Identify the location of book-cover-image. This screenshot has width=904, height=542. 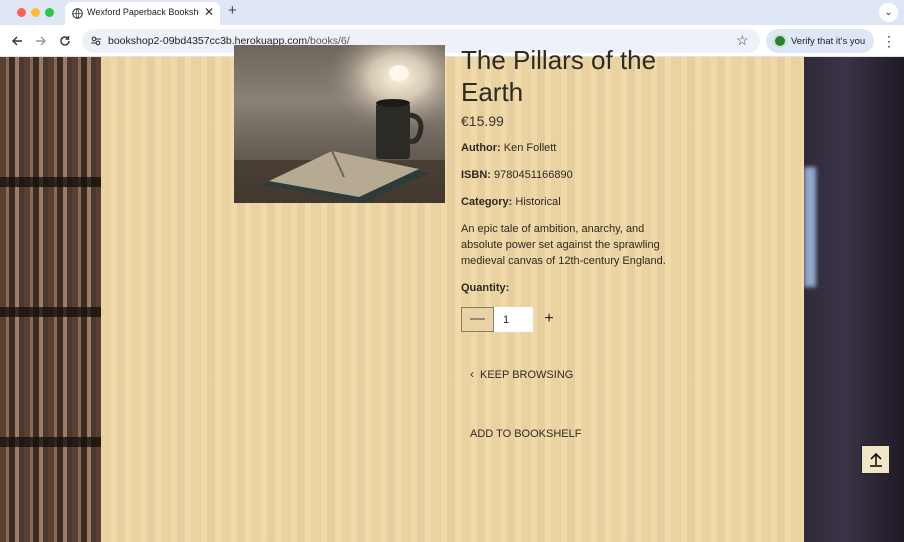
(339, 124).